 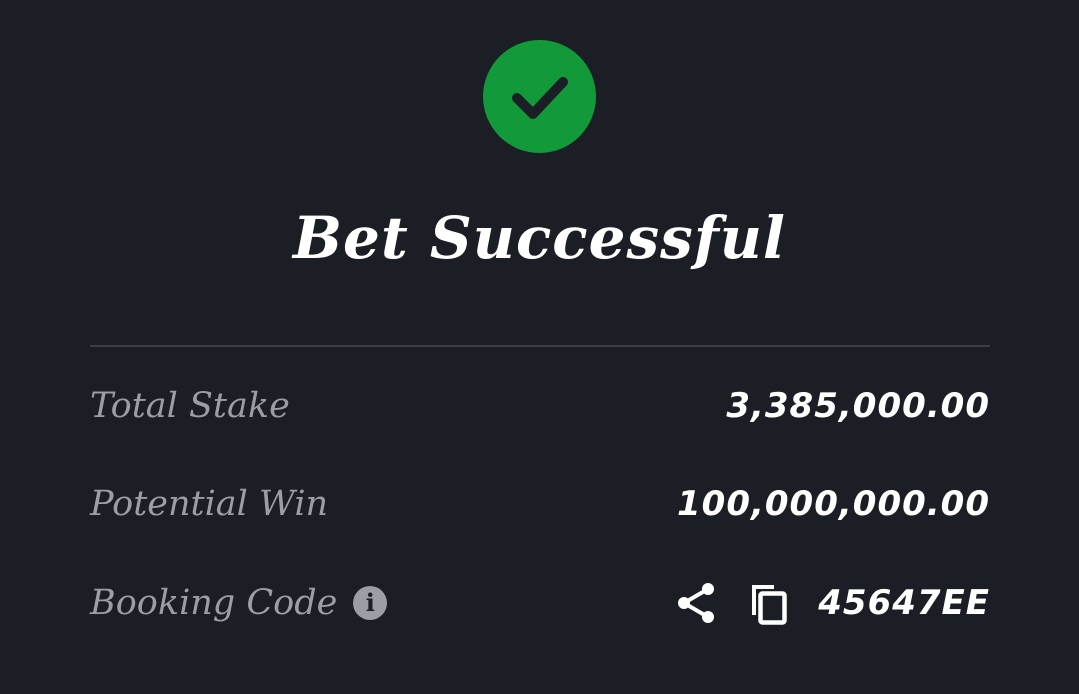 I want to click on total-stake-label: Total Stake, so click(x=190, y=406).